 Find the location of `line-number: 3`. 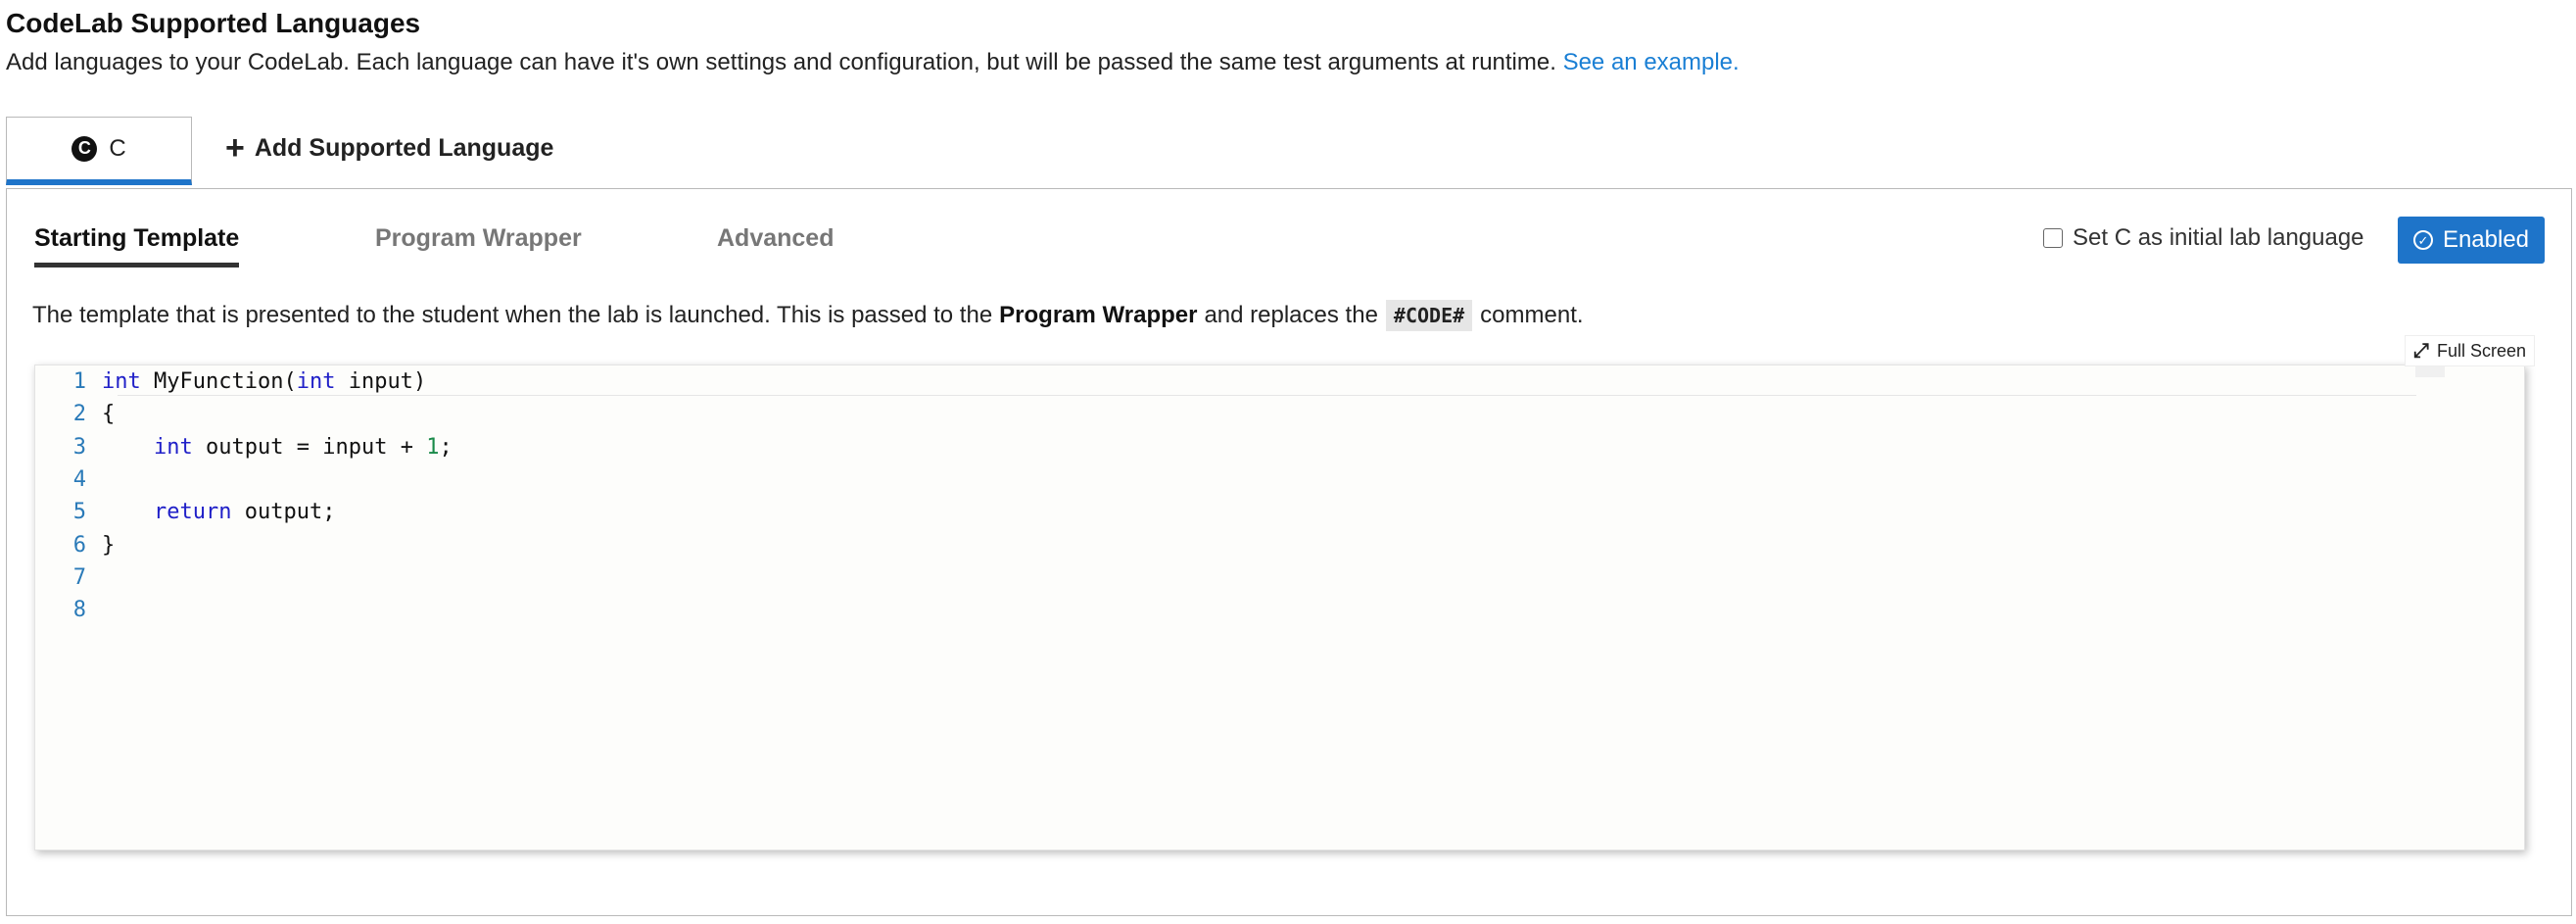

line-number: 3 is located at coordinates (79, 447).